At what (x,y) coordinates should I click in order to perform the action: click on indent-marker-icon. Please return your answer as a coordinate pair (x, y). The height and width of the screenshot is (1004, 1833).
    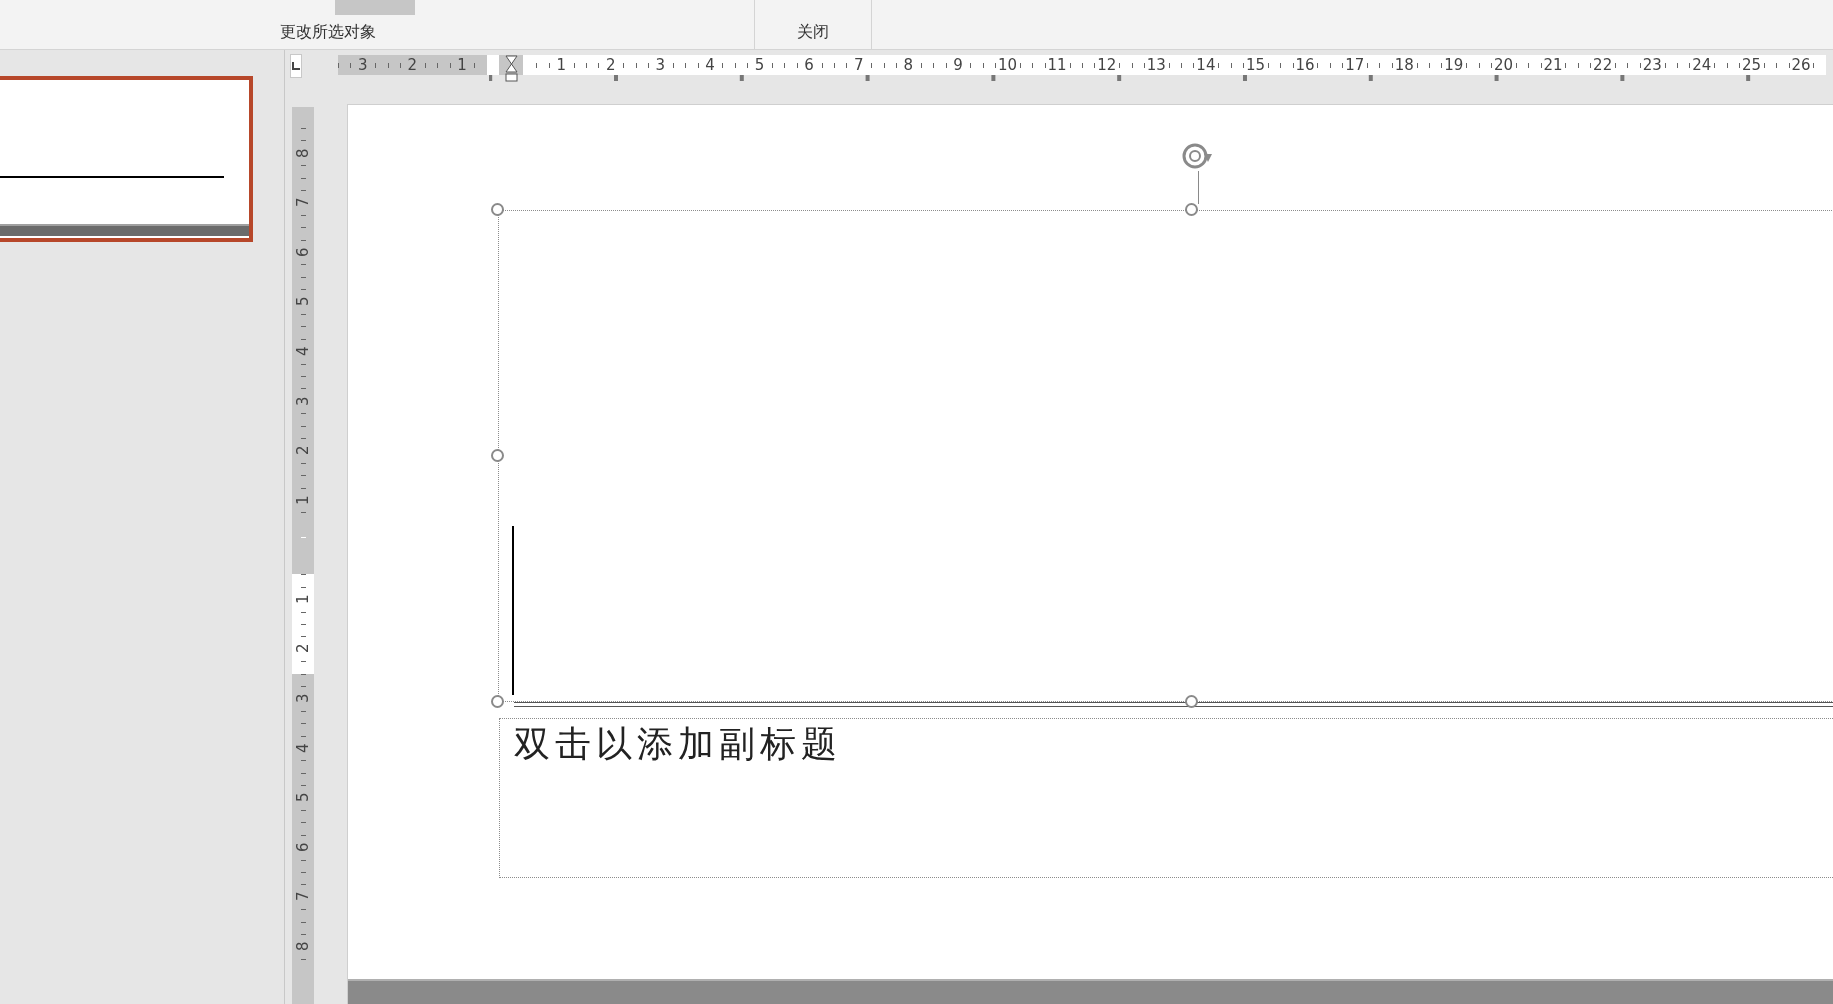
    Looking at the image, I should click on (511, 69).